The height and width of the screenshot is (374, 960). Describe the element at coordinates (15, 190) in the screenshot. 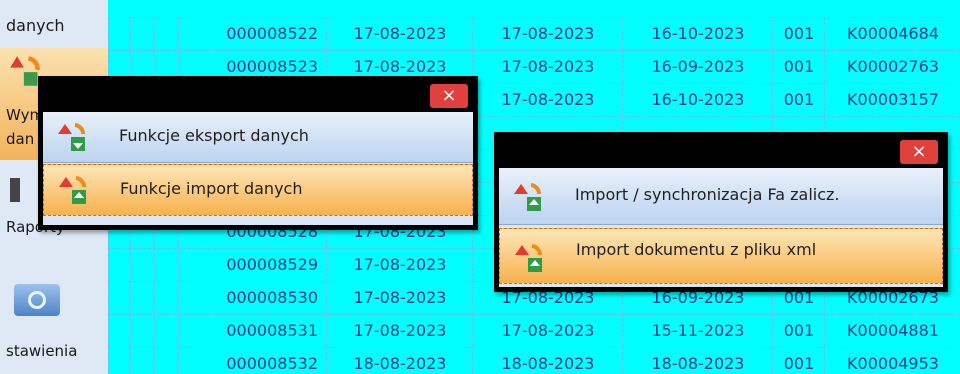

I see `report-icon` at that location.